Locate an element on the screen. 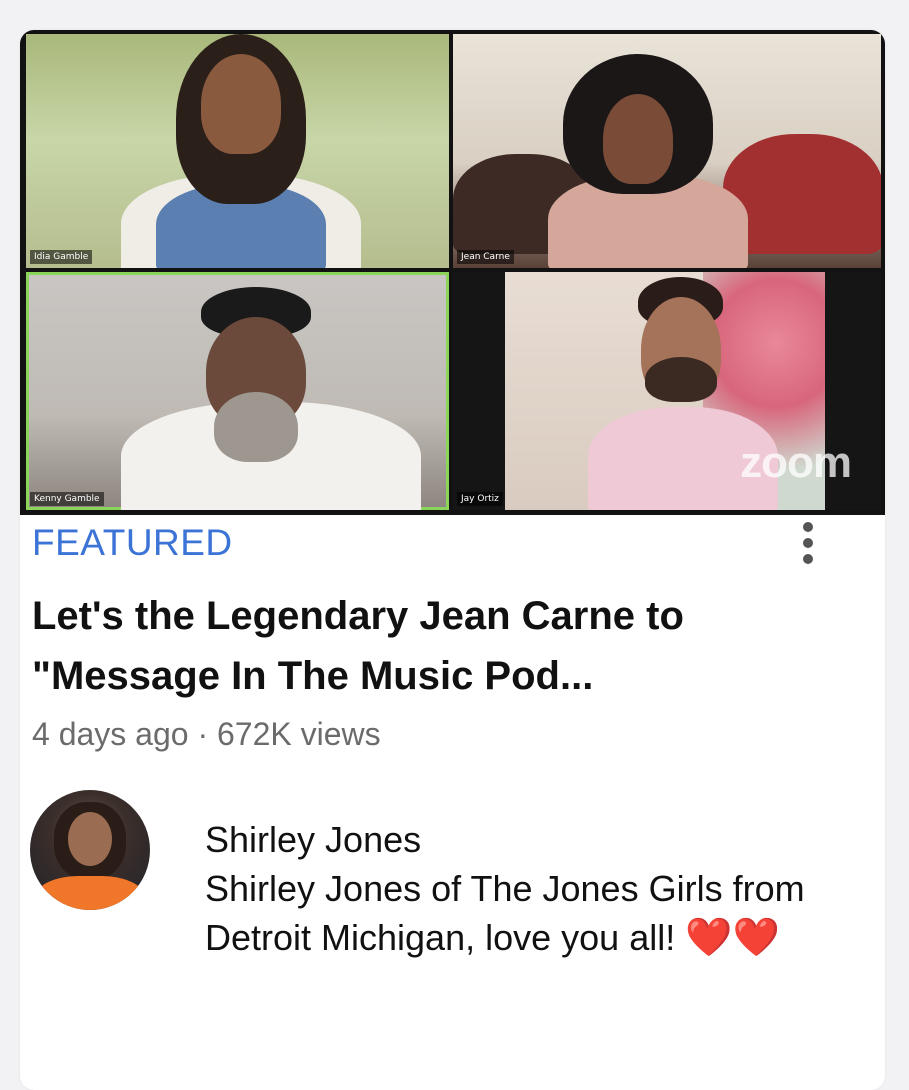 This screenshot has height=1090, width=909. featured-badge: FEATURED is located at coordinates (132, 542).